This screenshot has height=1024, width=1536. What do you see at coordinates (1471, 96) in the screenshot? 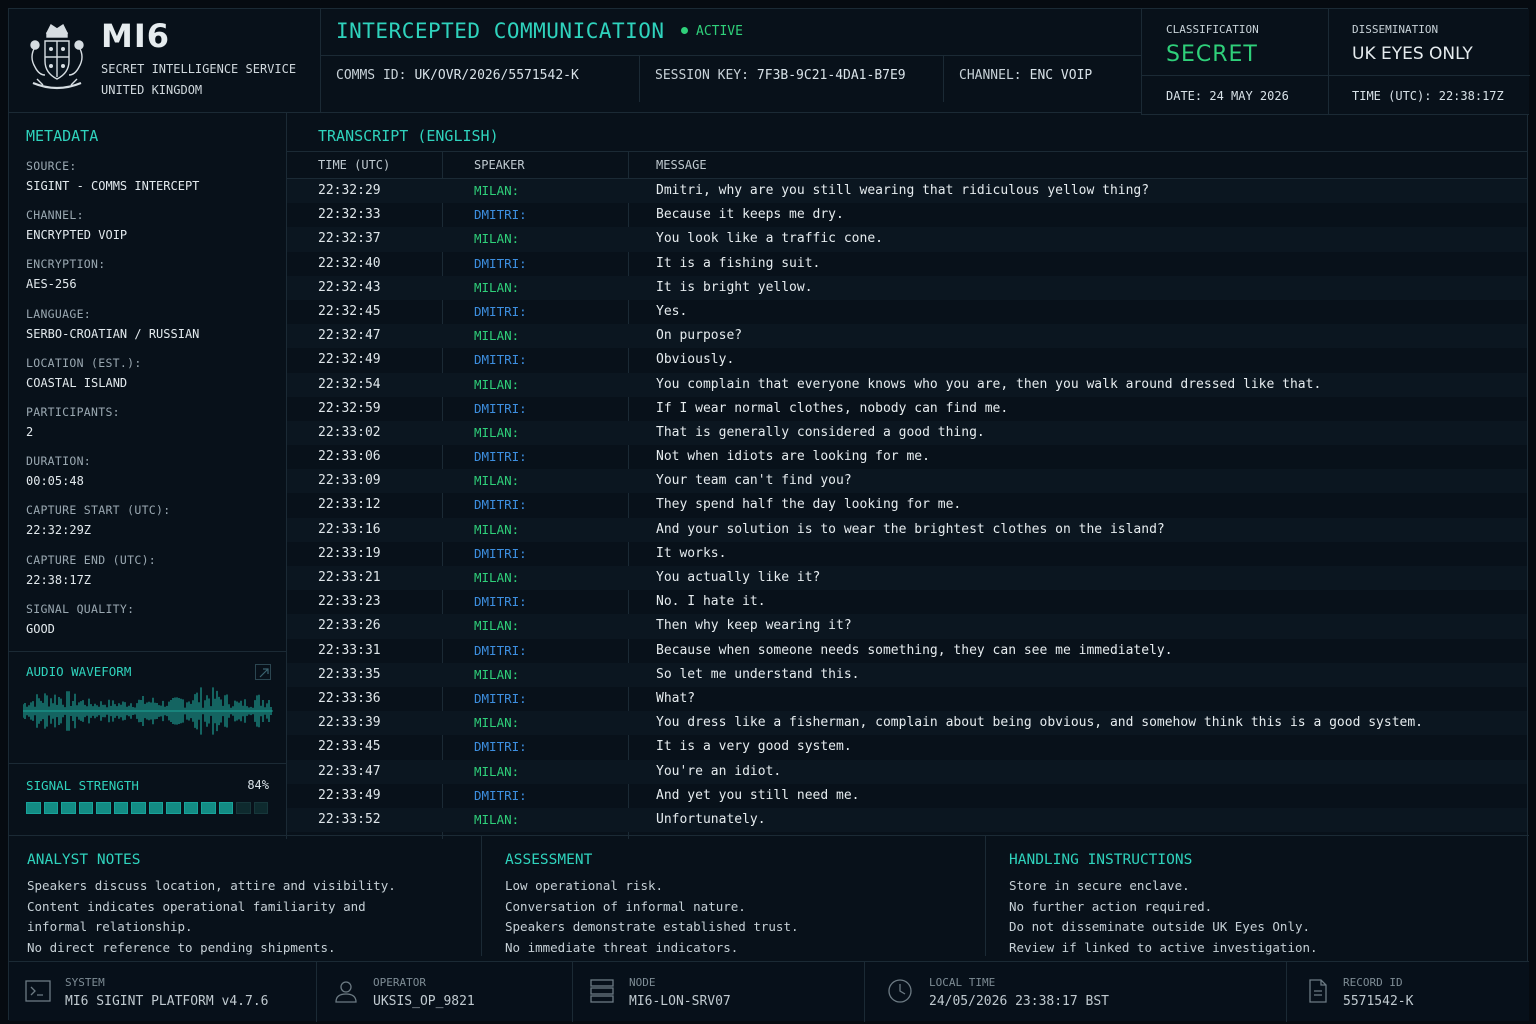
I see `time-value: 22:38:17Z` at bounding box center [1471, 96].